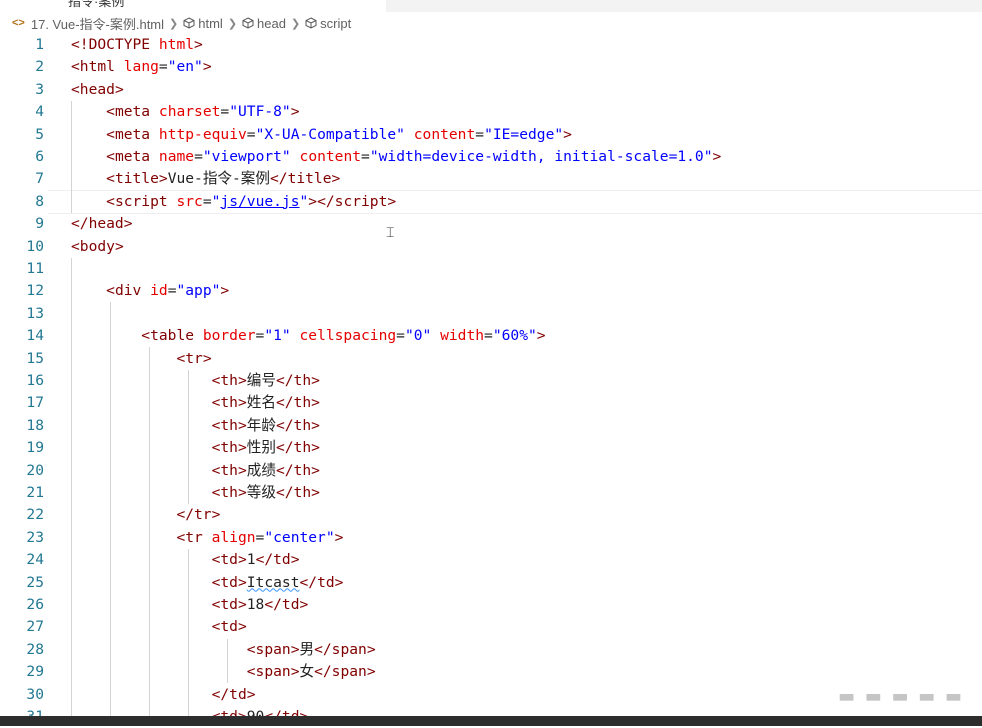  What do you see at coordinates (190, 605) in the screenshot?
I see `code-text: <td>18</td>` at bounding box center [190, 605].